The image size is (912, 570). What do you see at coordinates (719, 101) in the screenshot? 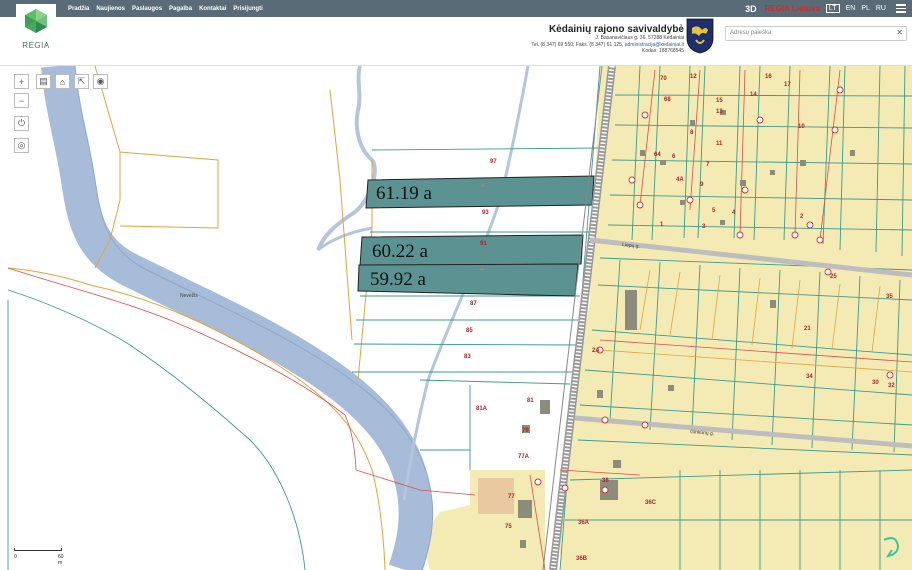
I see `parcel-number: 15` at bounding box center [719, 101].